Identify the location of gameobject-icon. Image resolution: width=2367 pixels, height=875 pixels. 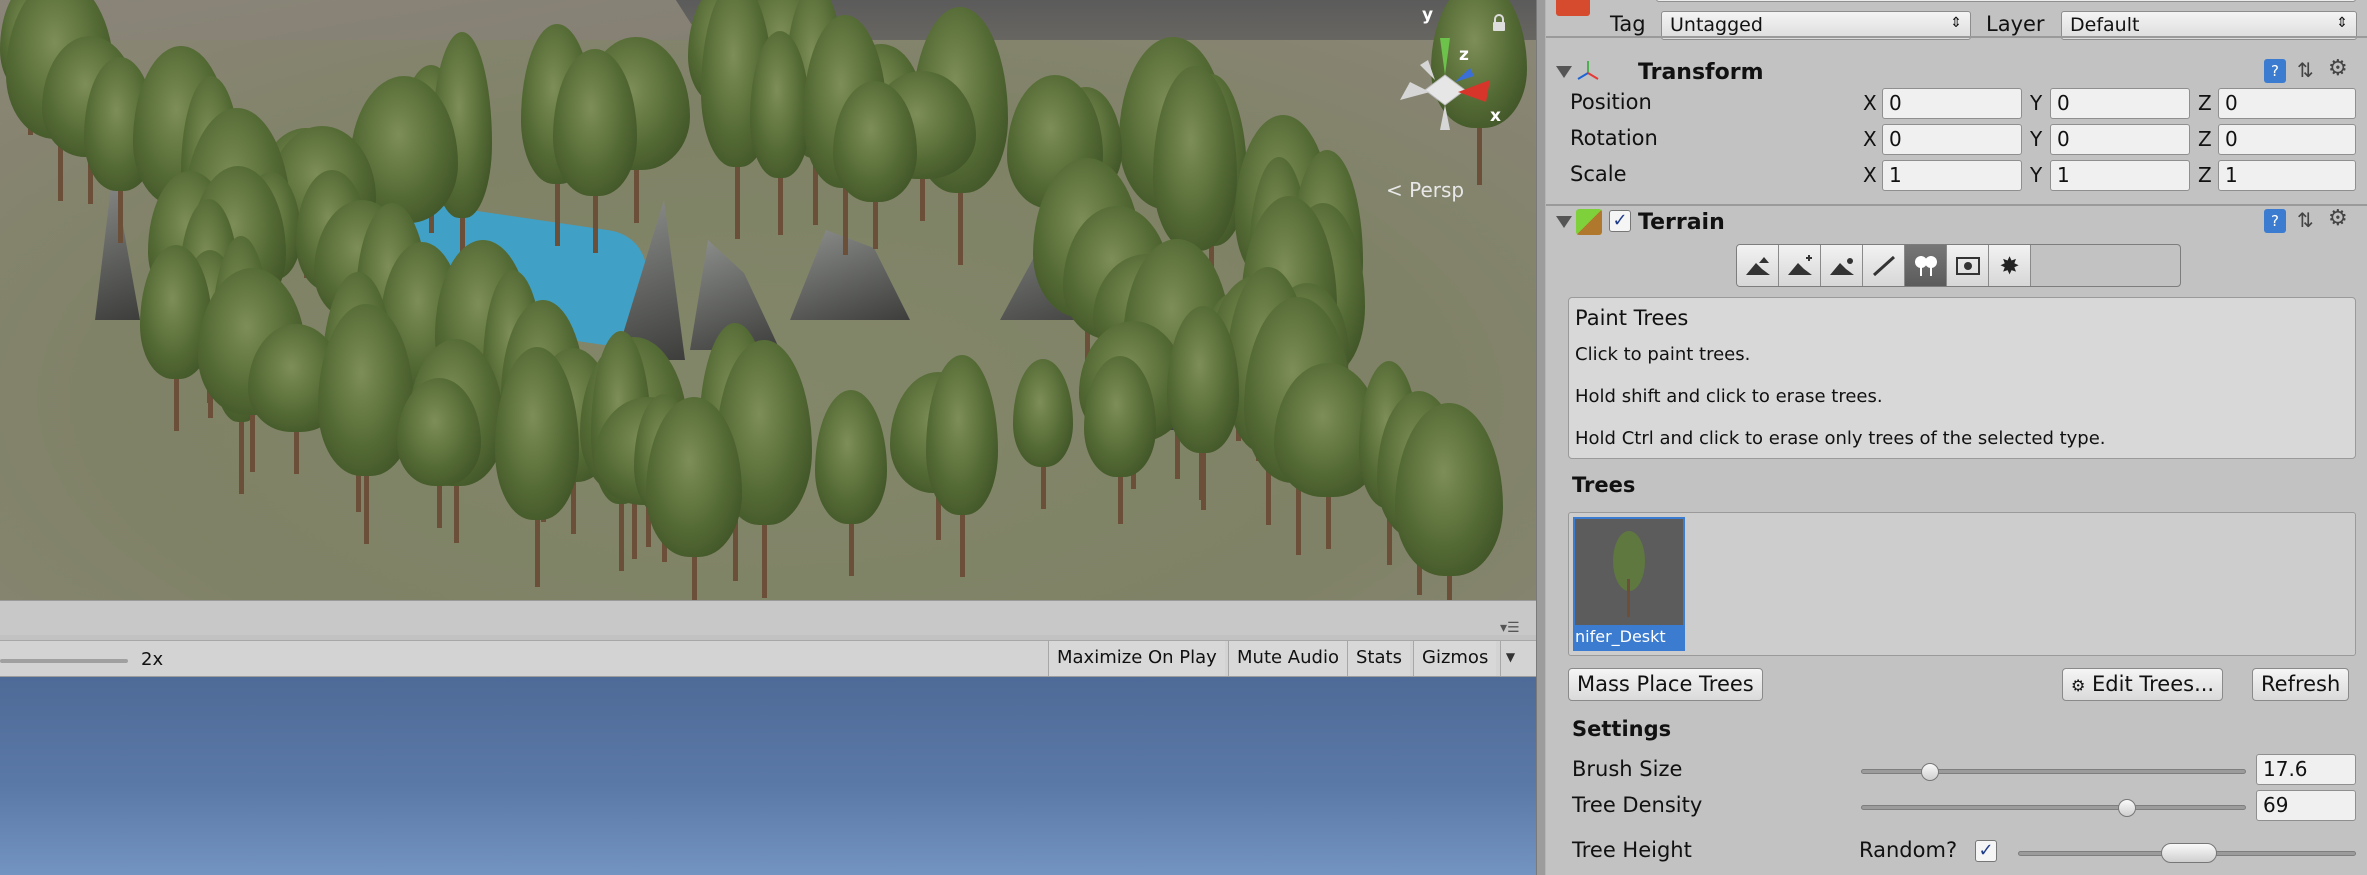
(1573, 8).